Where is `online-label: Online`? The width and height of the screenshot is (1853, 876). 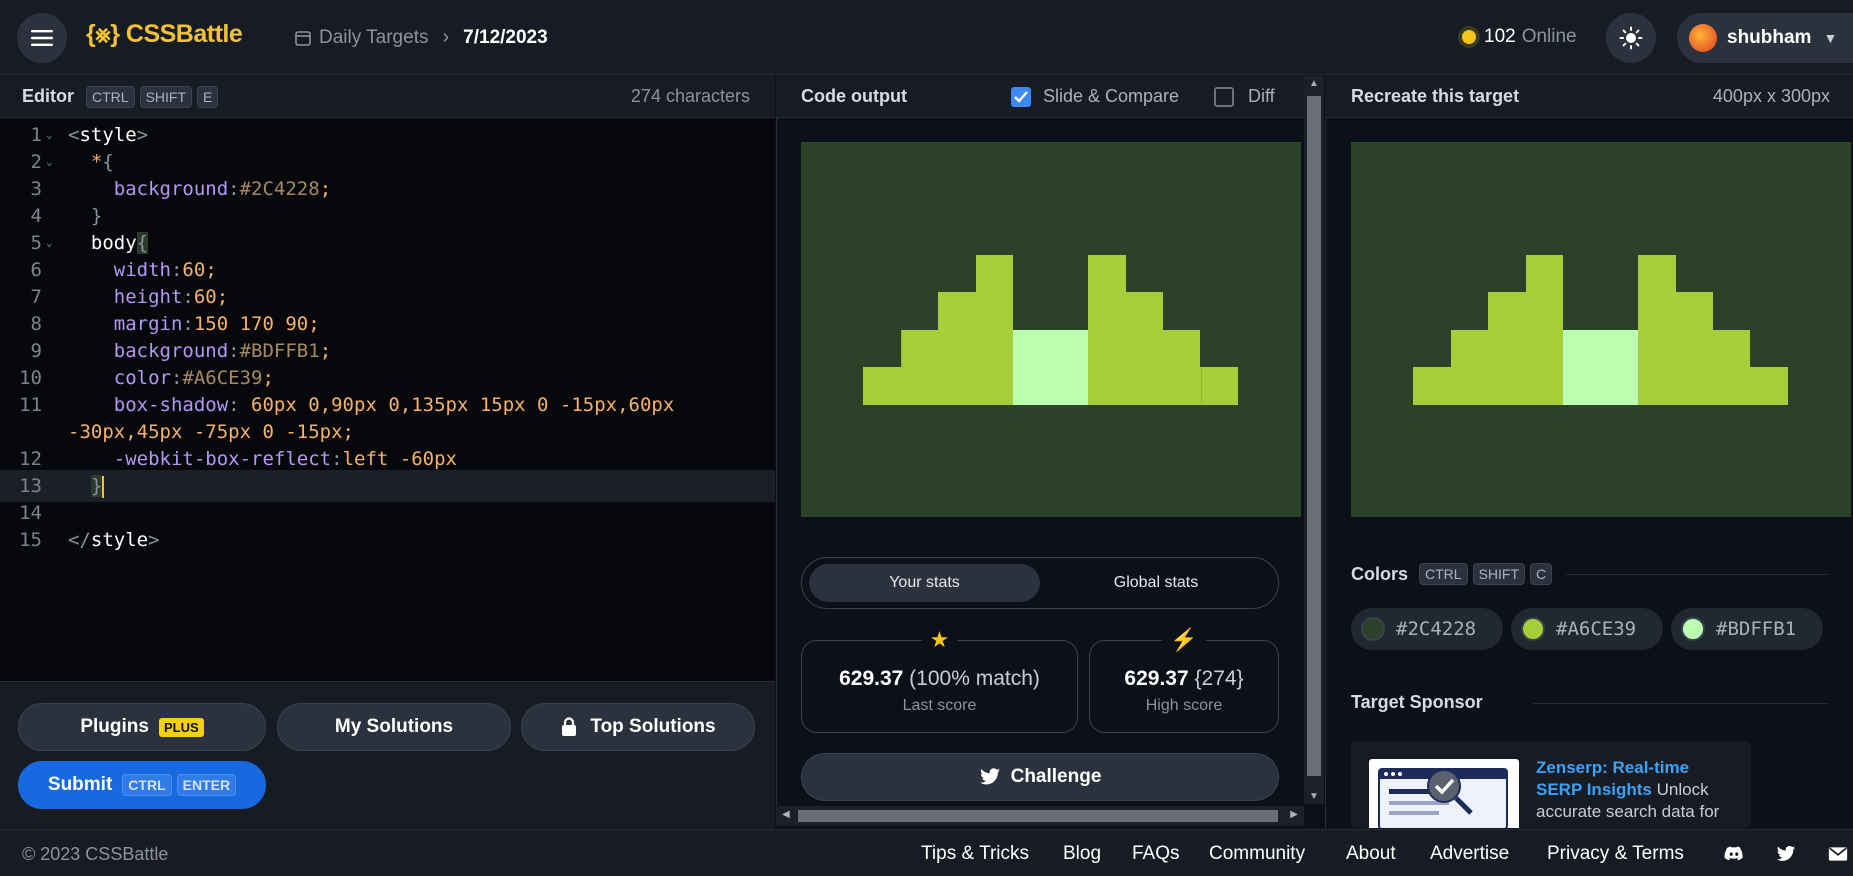 online-label: Online is located at coordinates (1549, 36).